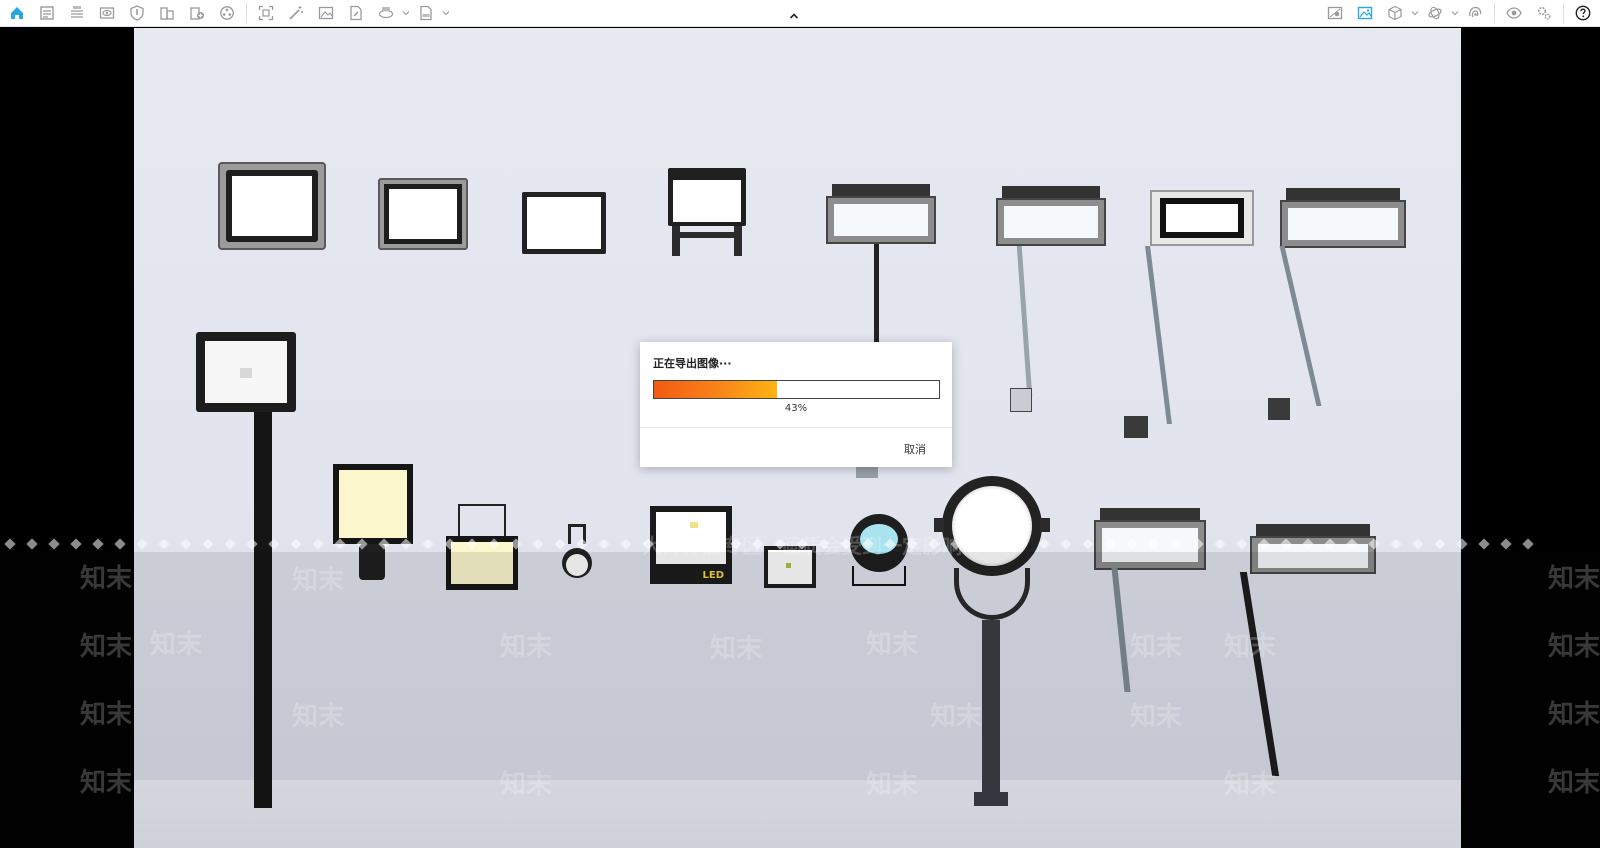  I want to click on eye-icon, so click(1514, 13).